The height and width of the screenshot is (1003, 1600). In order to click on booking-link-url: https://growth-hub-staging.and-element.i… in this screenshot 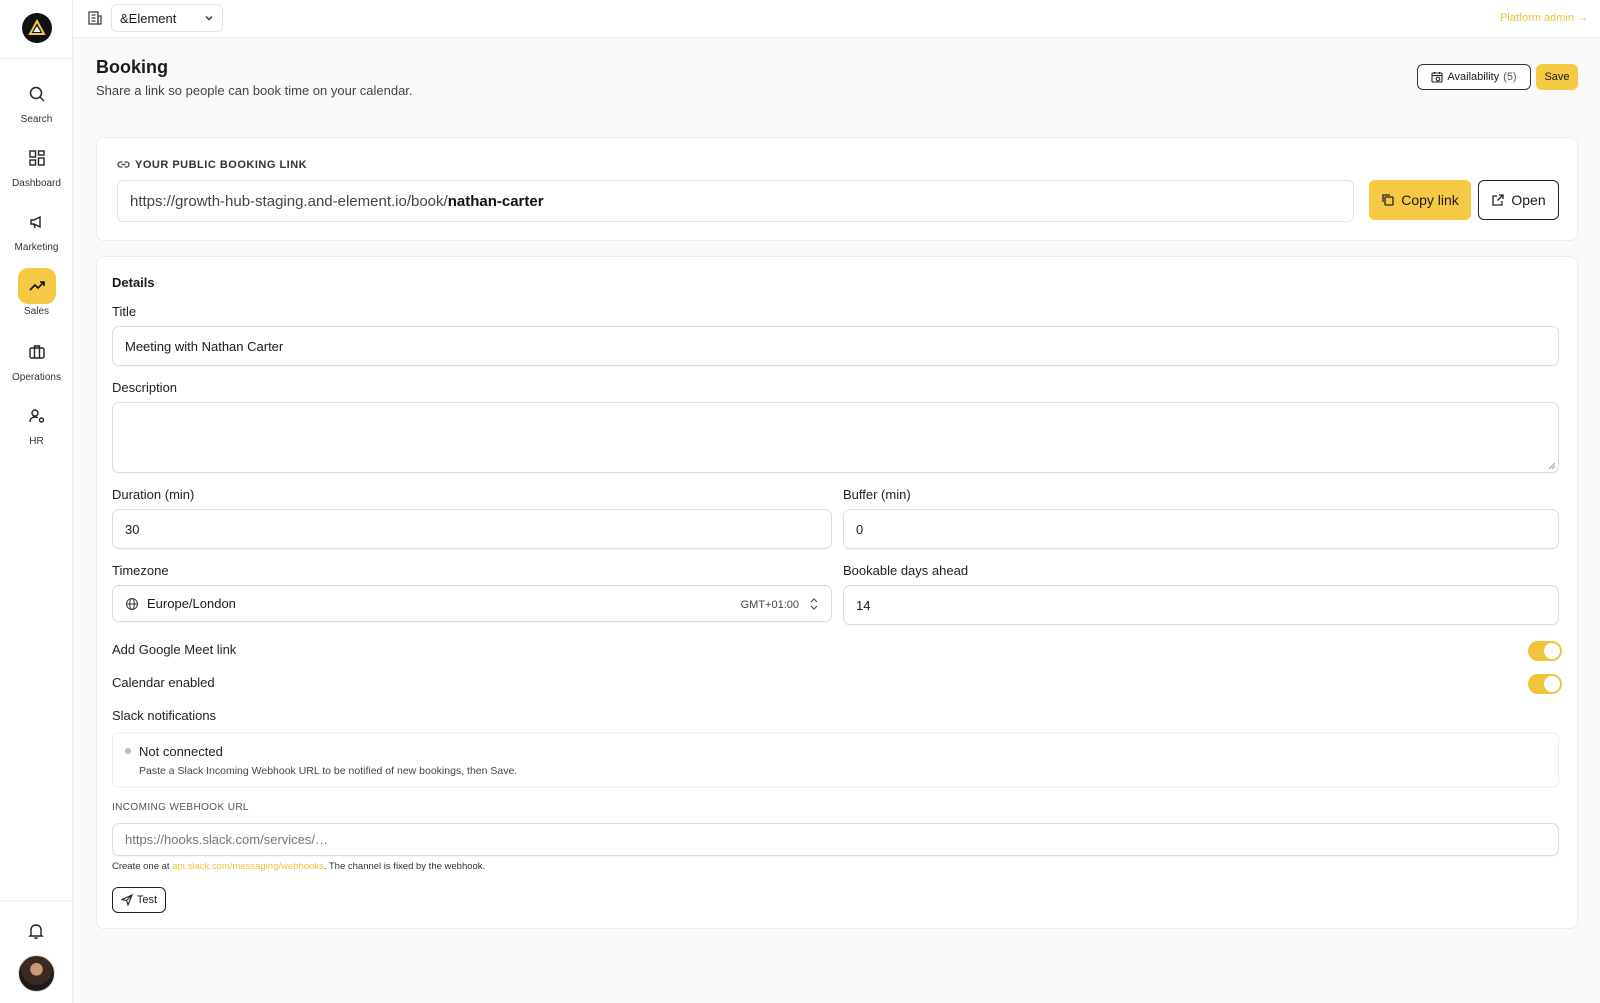, I will do `click(735, 201)`.